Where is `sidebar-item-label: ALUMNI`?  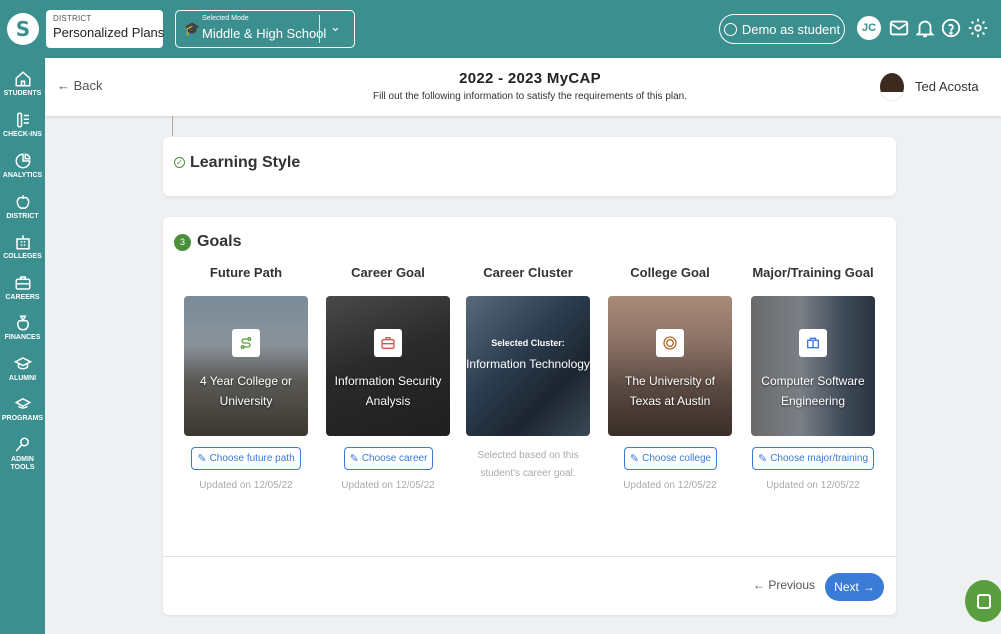 sidebar-item-label: ALUMNI is located at coordinates (22, 378).